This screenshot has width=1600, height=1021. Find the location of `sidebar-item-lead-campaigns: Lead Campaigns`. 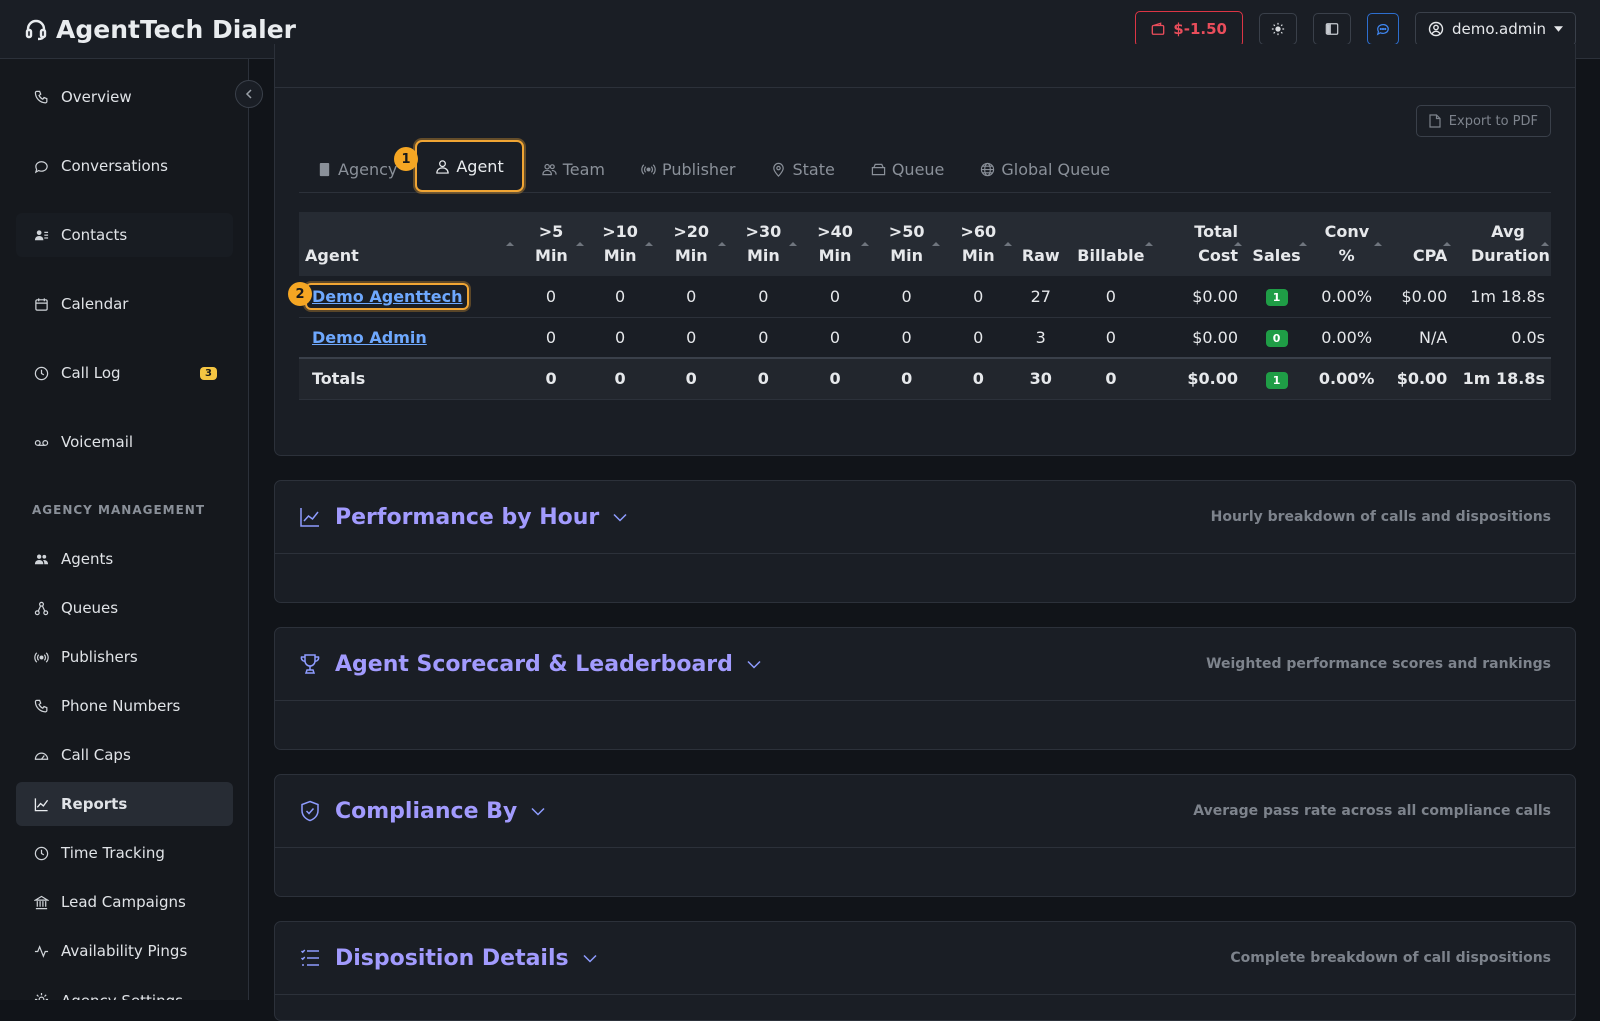

sidebar-item-lead-campaigns: Lead Campaigns is located at coordinates (124, 902).